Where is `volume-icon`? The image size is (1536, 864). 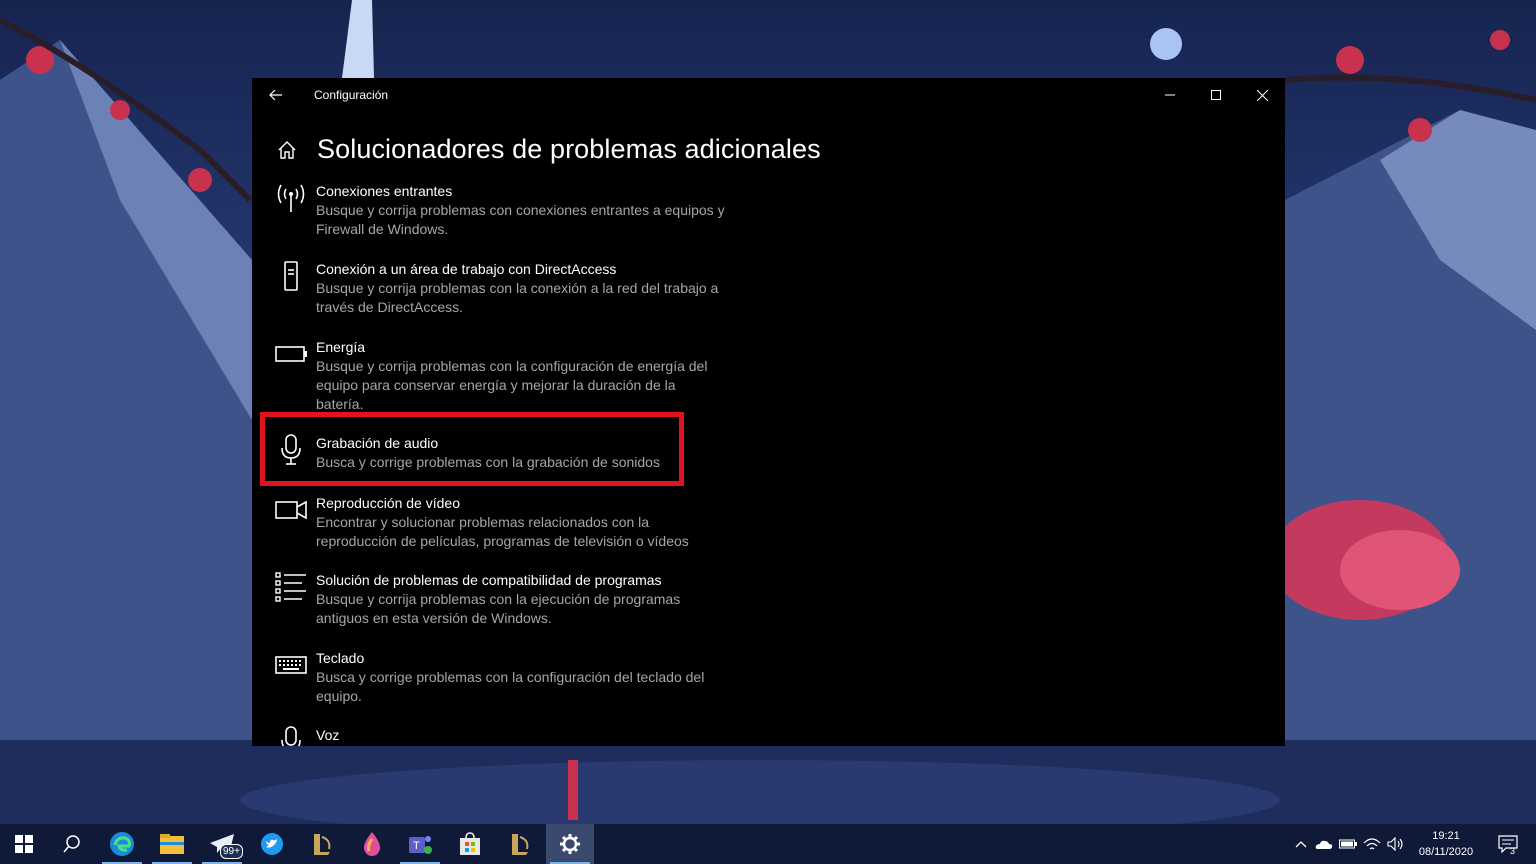 volume-icon is located at coordinates (1396, 844).